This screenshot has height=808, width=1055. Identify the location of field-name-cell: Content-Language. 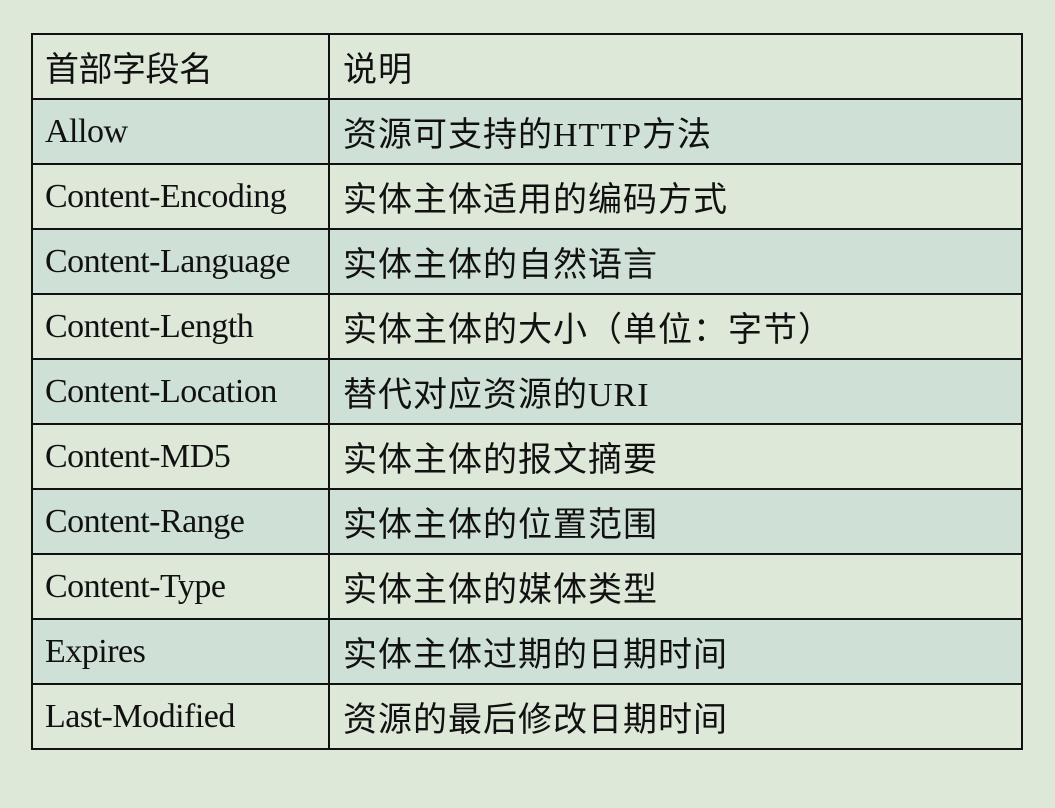
(180, 261).